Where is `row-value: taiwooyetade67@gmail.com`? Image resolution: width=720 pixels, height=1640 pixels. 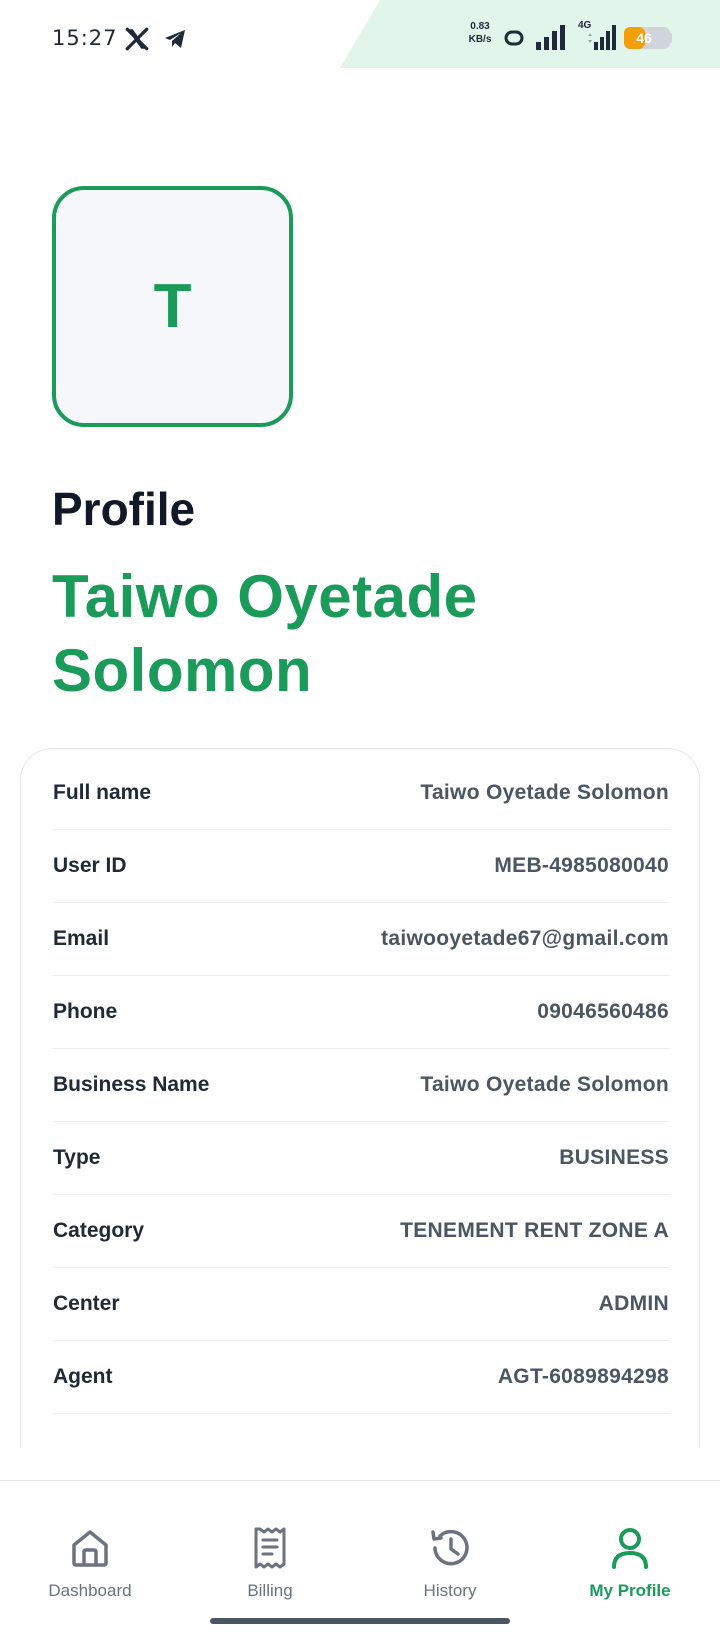 row-value: taiwooyetade67@gmail.com is located at coordinates (525, 938).